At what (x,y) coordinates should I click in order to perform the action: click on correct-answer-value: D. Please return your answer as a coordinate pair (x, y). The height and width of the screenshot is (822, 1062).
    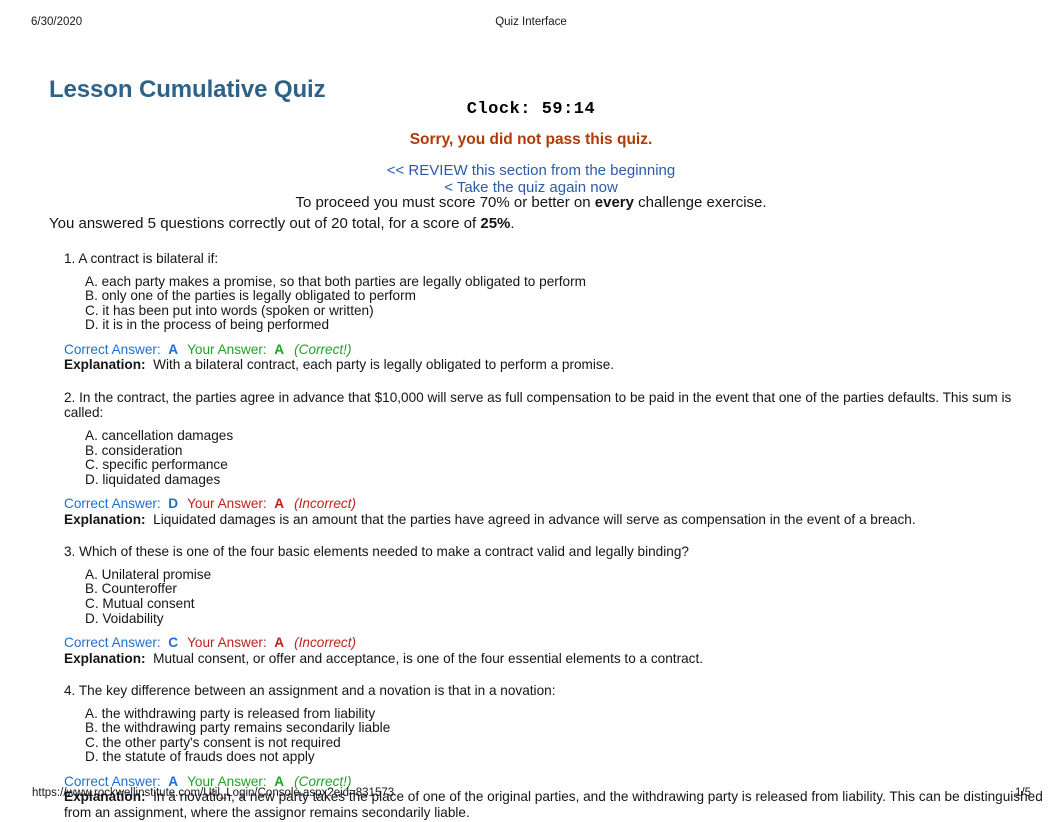
    Looking at the image, I should click on (173, 504).